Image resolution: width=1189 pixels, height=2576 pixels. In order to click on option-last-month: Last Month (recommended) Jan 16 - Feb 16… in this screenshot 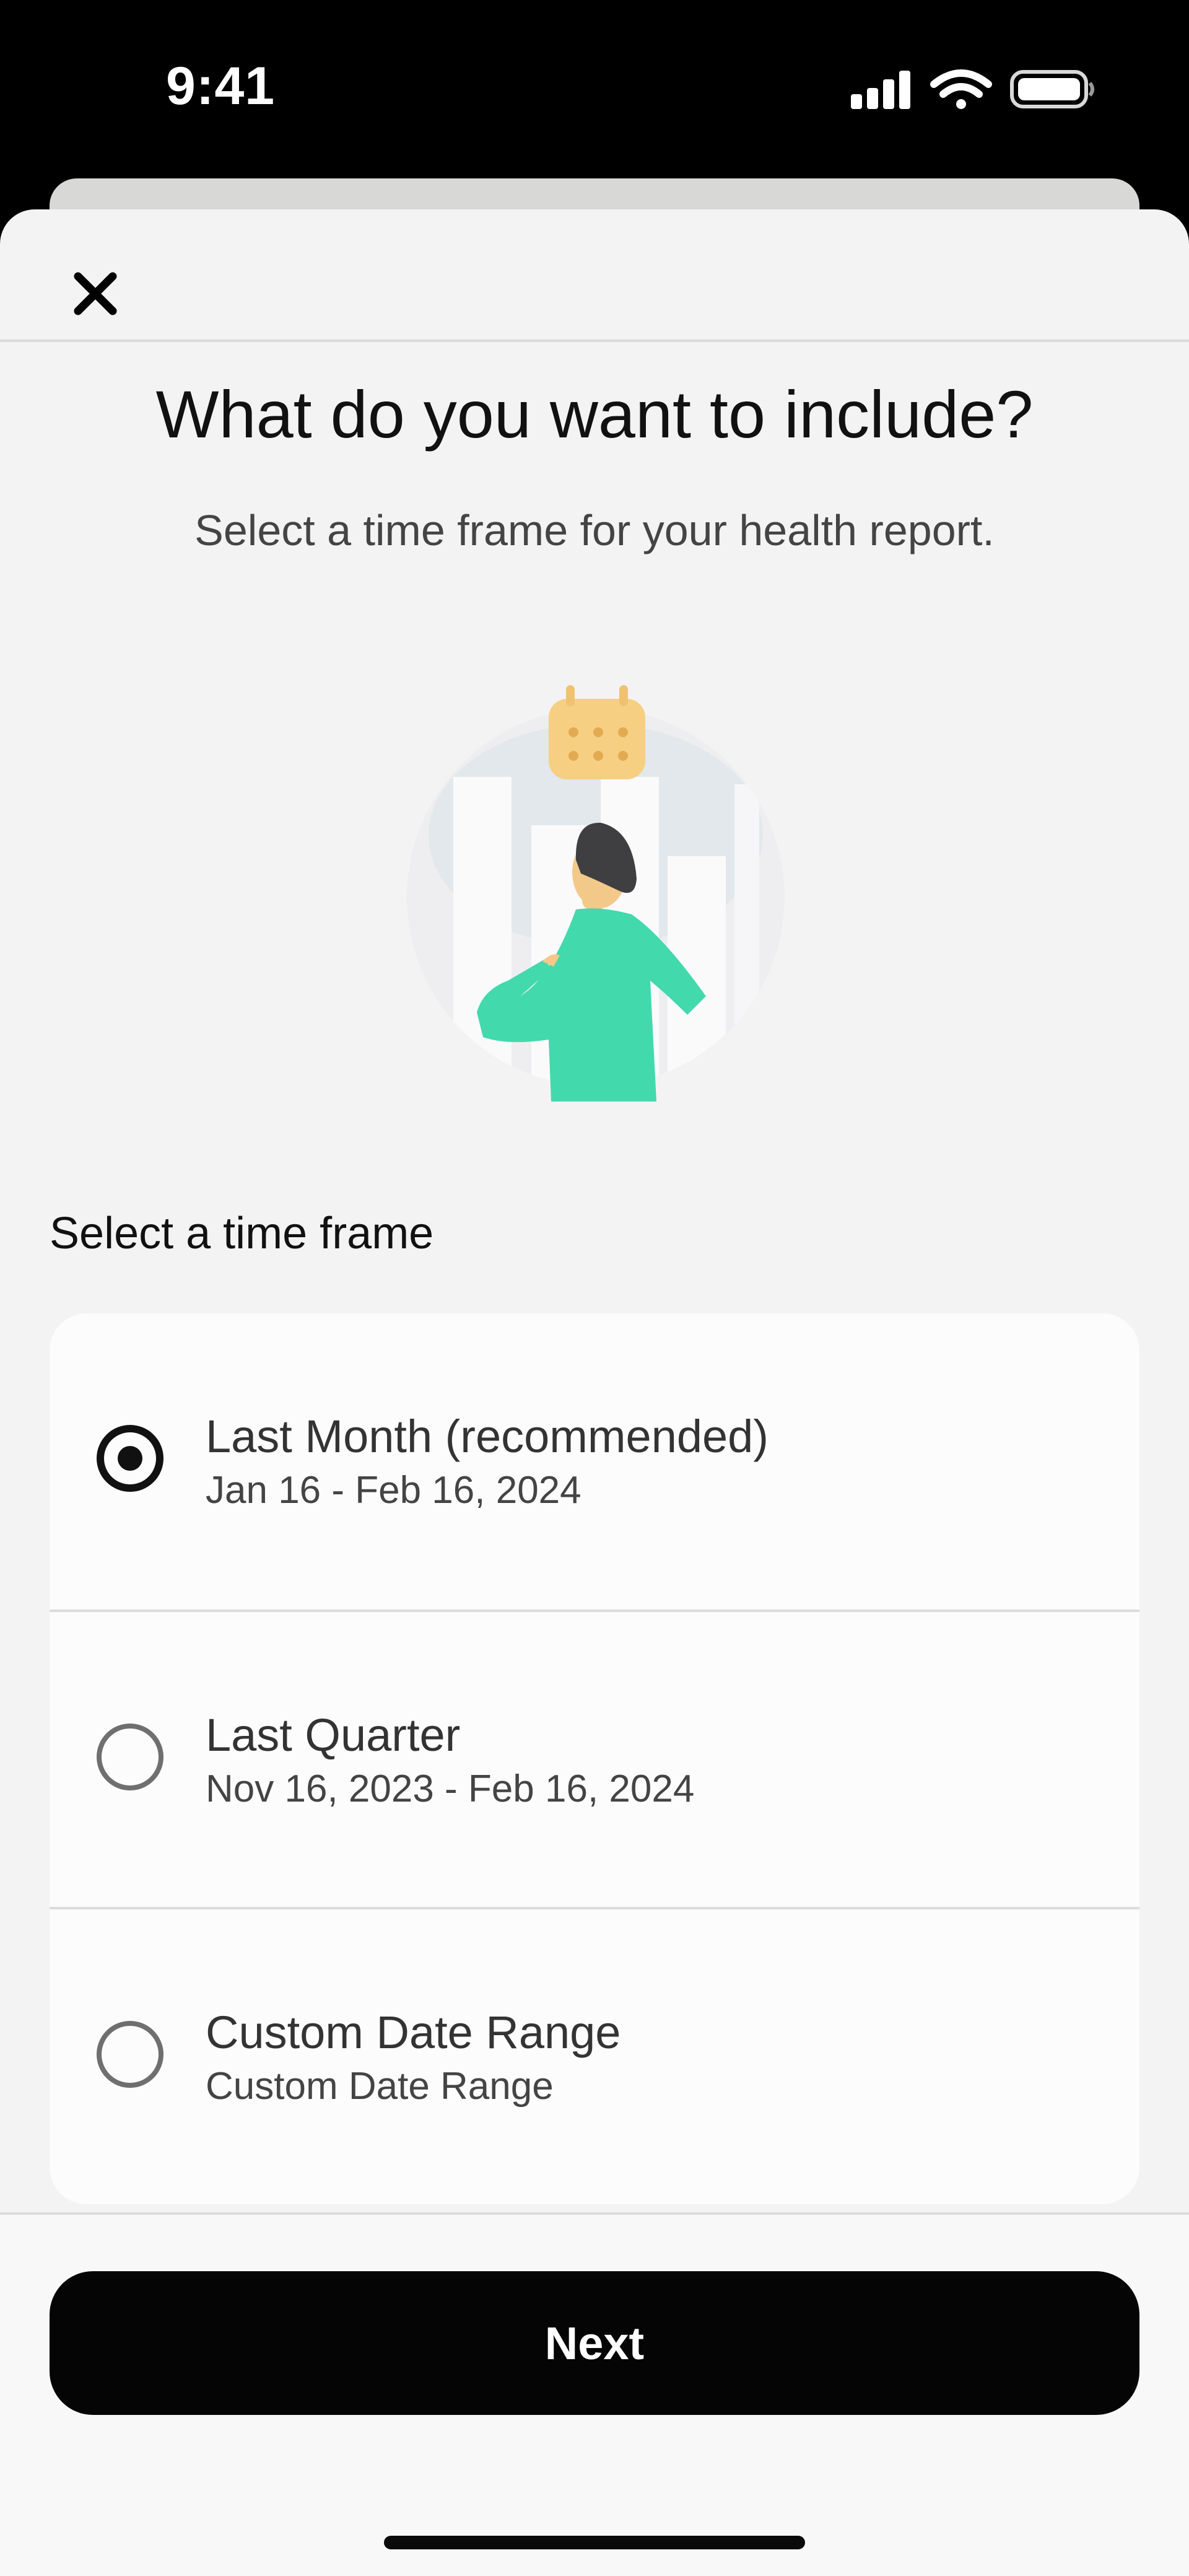, I will do `click(594, 1461)`.